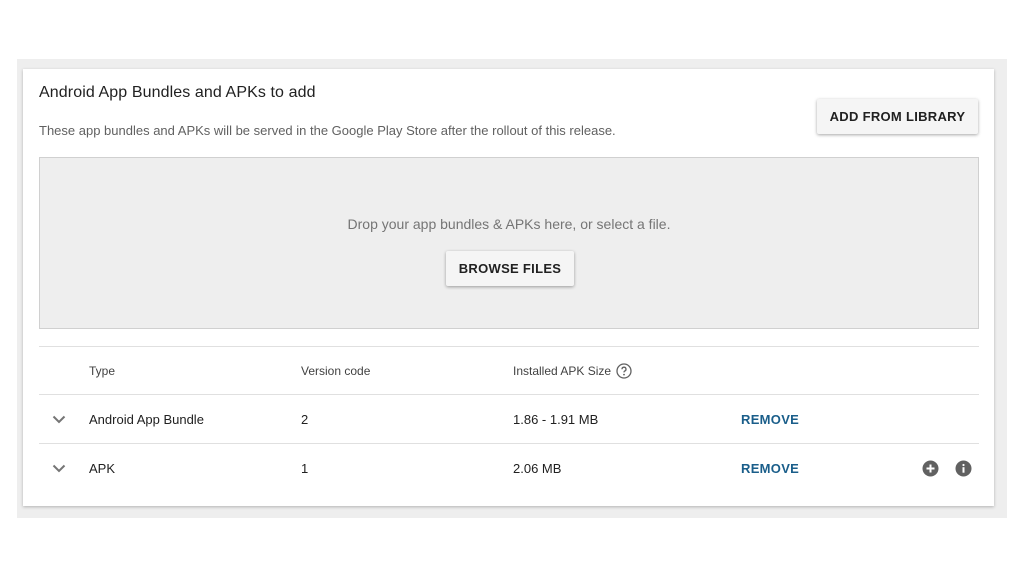  I want to click on row-type: APK, so click(102, 468).